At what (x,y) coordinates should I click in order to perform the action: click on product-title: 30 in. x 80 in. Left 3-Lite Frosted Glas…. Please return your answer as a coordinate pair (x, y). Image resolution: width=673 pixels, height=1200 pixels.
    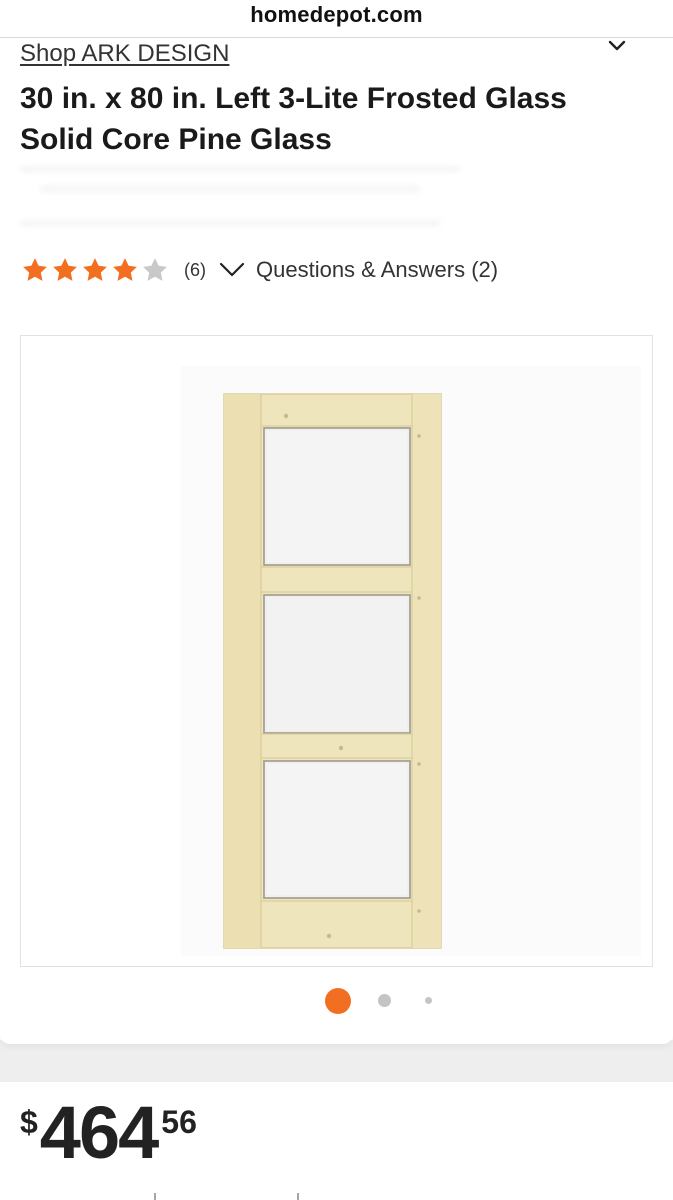
    Looking at the image, I should click on (293, 119).